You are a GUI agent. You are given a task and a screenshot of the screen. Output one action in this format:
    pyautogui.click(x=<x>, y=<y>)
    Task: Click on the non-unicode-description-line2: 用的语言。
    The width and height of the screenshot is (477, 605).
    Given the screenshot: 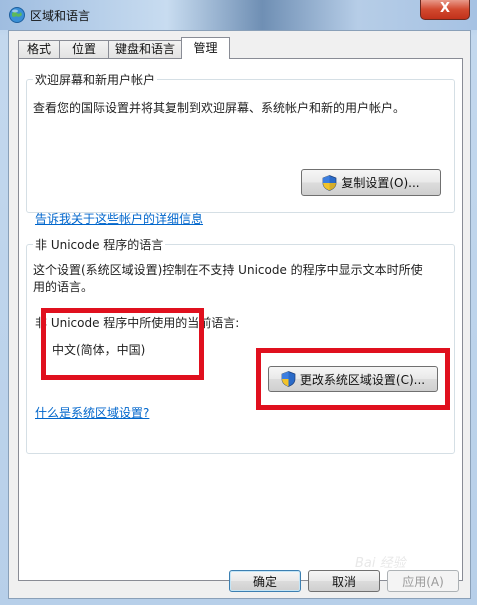 What is the action you would take?
    pyautogui.click(x=63, y=287)
    